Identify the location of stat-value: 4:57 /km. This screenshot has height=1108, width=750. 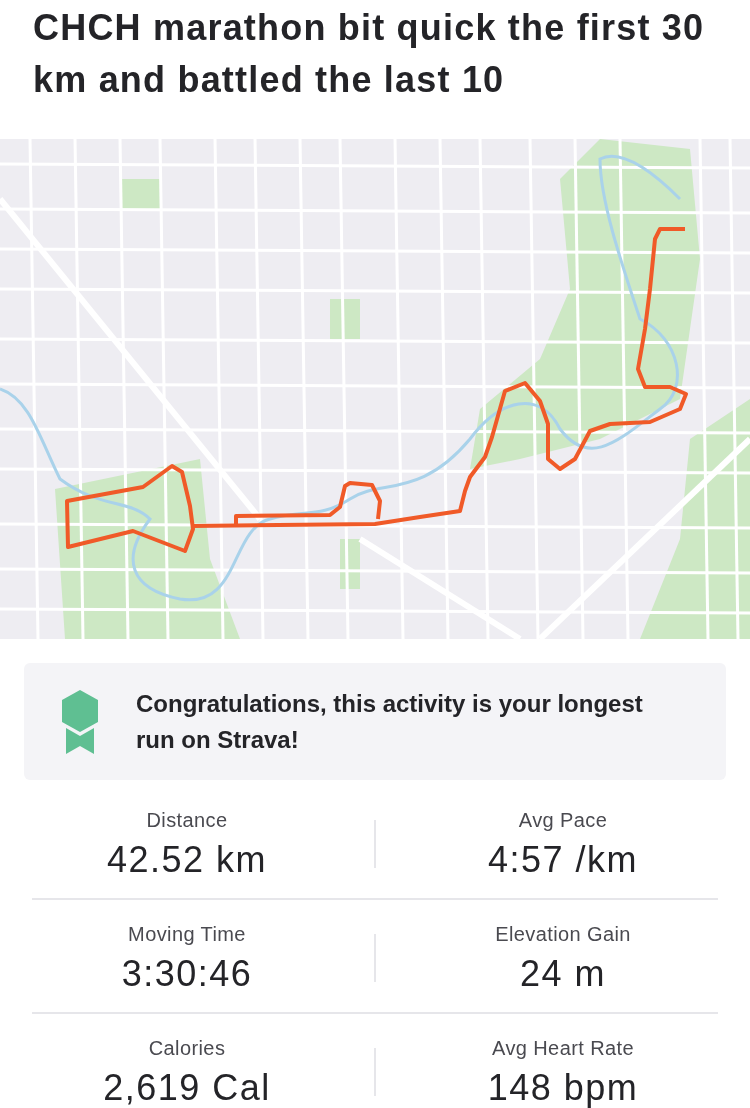
(563, 860).